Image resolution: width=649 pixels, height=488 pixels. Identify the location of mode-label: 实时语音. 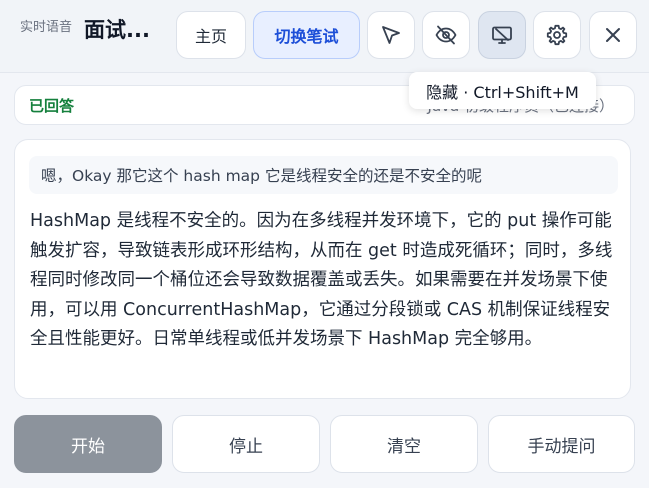
(46, 27).